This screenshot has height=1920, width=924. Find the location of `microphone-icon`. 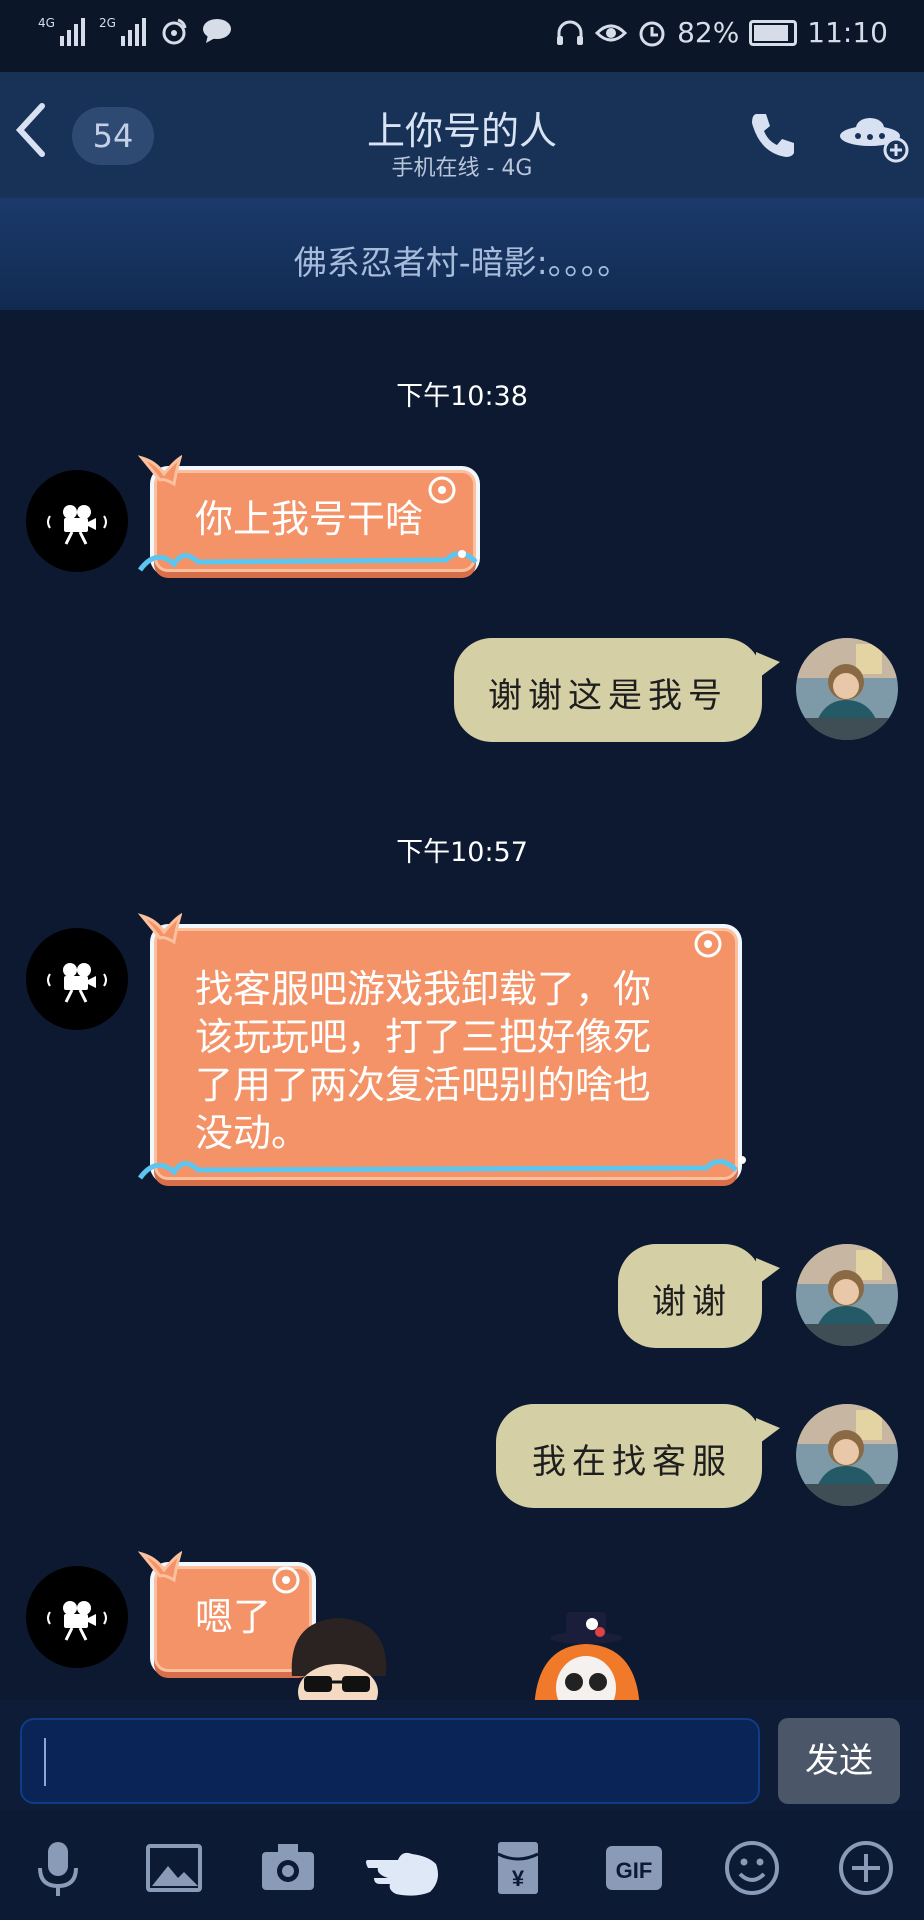

microphone-icon is located at coordinates (58, 1868).